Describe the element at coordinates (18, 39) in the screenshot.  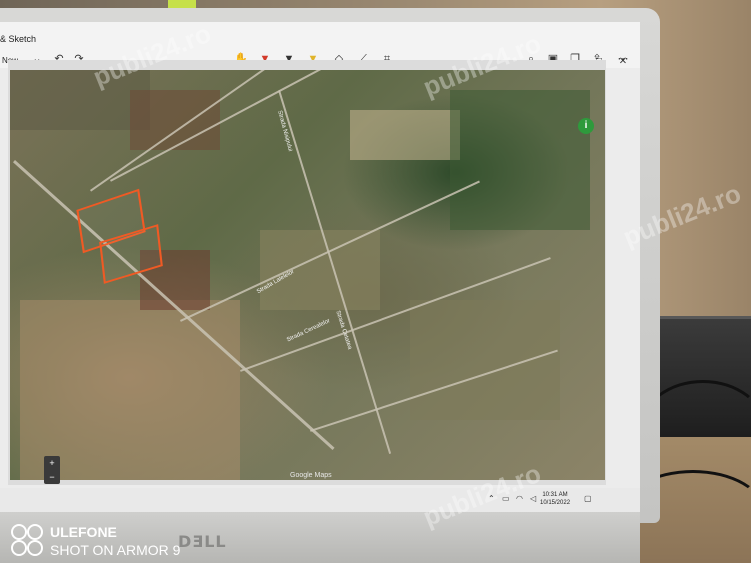
I see `app-title: & Sketch` at that location.